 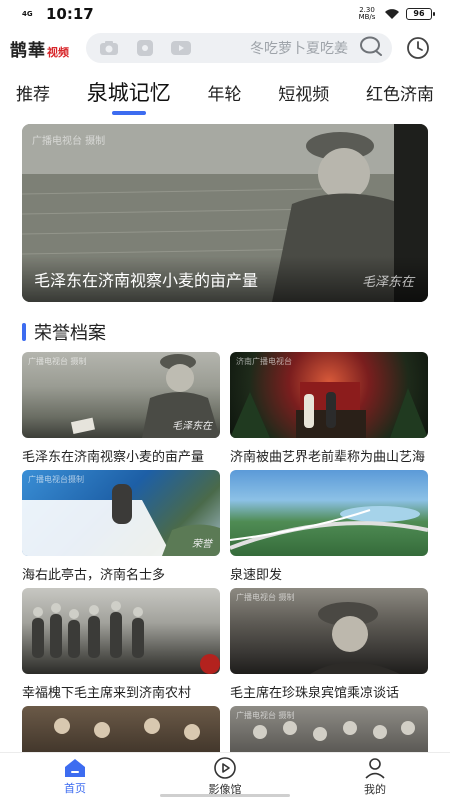 I want to click on hero-signature: 毛泽东在, so click(x=387, y=282).